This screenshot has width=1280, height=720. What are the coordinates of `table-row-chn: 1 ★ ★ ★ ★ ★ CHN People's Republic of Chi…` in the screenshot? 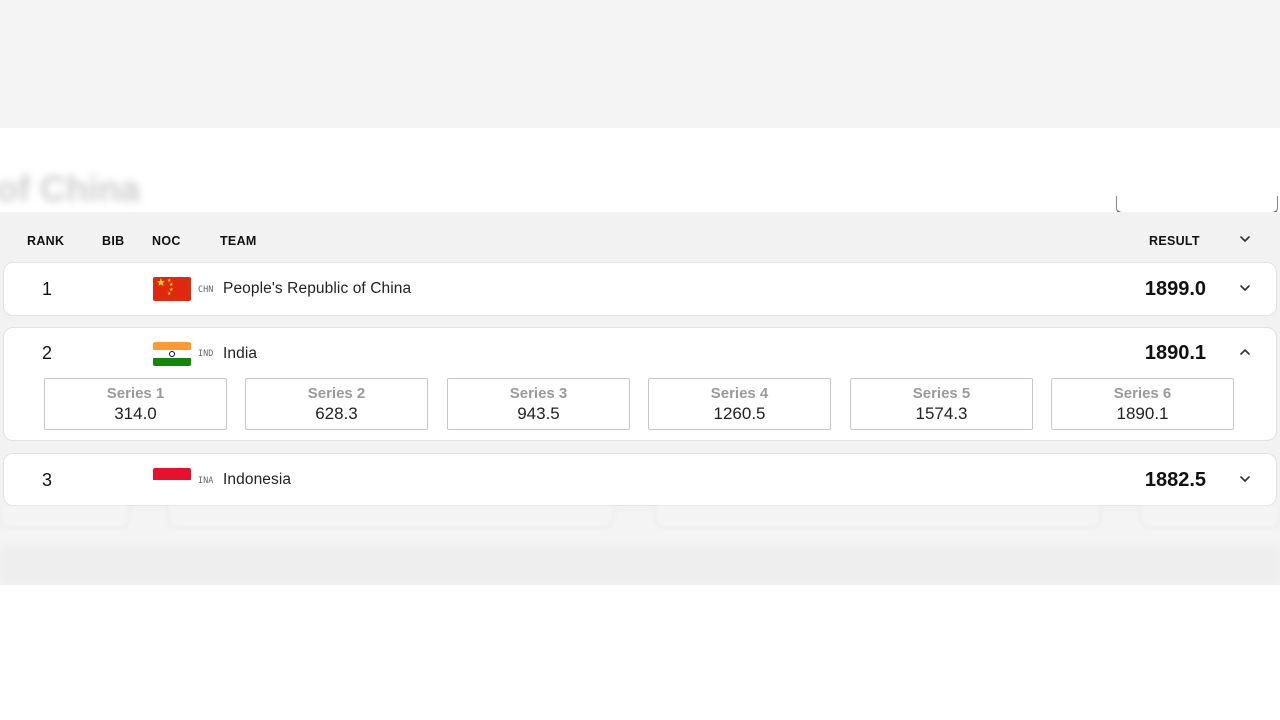 It's located at (640, 289).